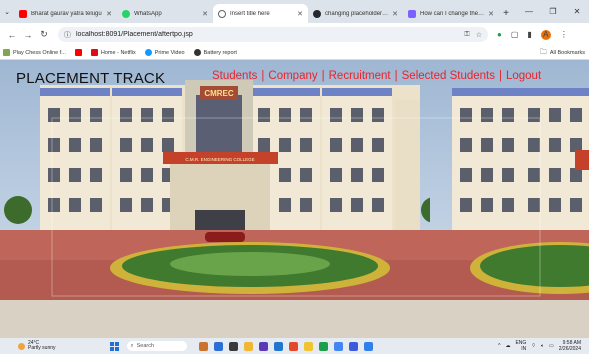  Describe the element at coordinates (132, 345) in the screenshot. I see `search-icon: ⌕` at that location.